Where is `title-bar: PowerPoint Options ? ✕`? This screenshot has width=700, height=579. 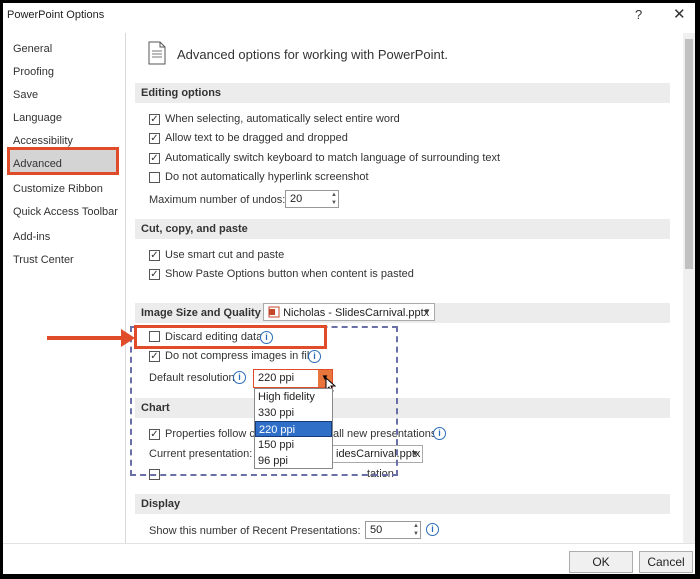 title-bar: PowerPoint Options ? ✕ is located at coordinates (349, 16).